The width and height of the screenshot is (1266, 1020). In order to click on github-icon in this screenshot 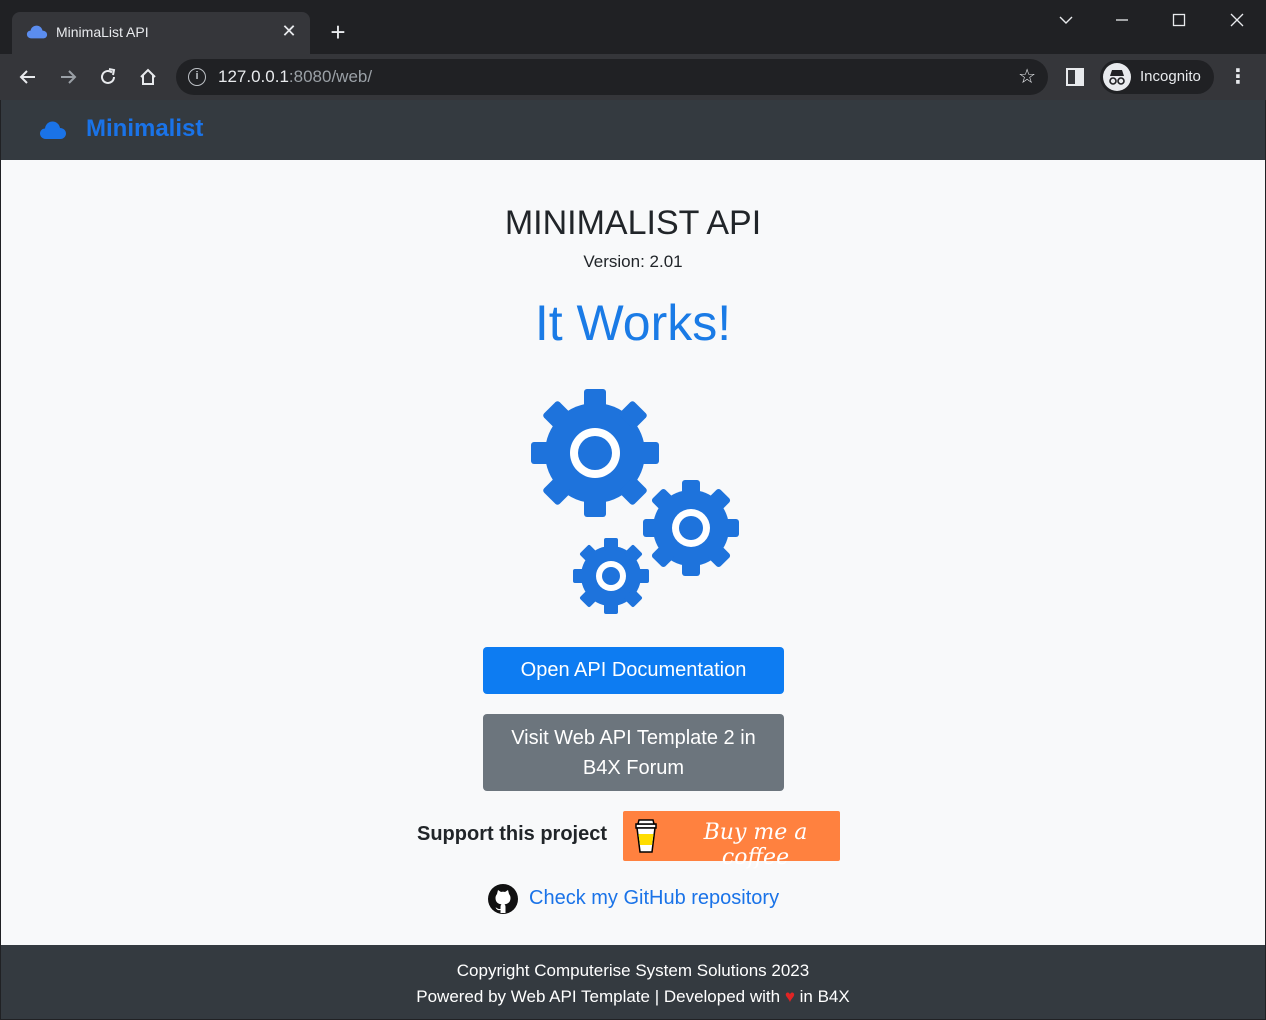, I will do `click(503, 899)`.